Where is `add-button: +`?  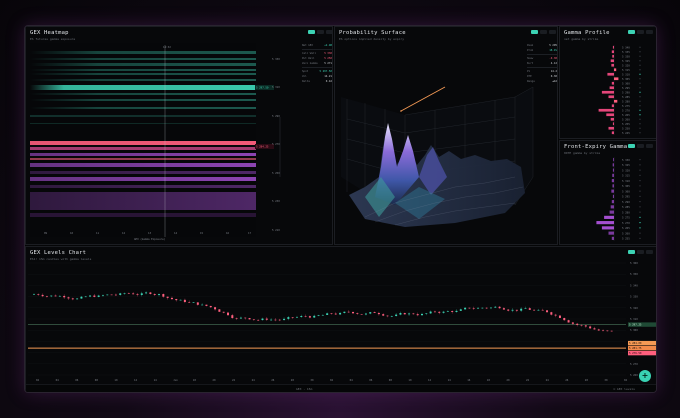
add-button: + is located at coordinates (645, 376).